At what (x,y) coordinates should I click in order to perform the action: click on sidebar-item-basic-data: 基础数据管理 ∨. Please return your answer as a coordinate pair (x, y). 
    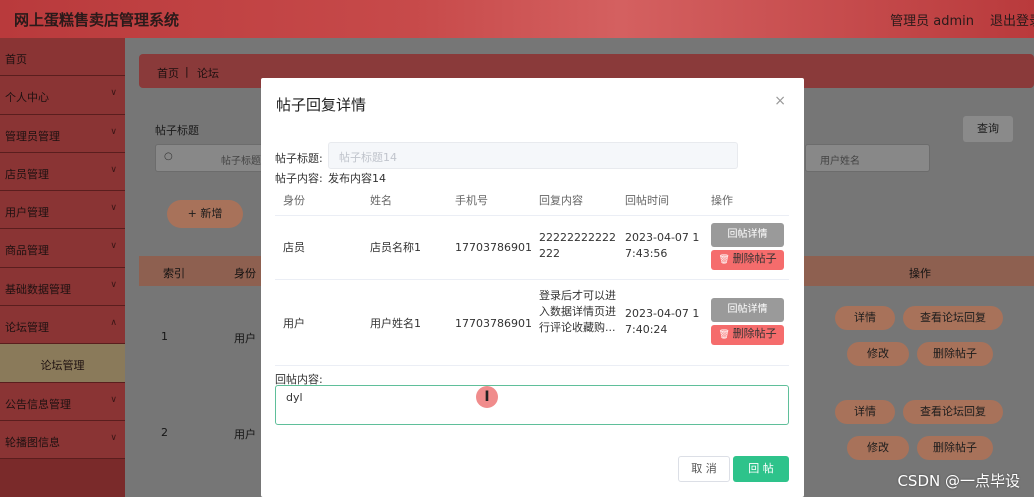
    Looking at the image, I should click on (62, 287).